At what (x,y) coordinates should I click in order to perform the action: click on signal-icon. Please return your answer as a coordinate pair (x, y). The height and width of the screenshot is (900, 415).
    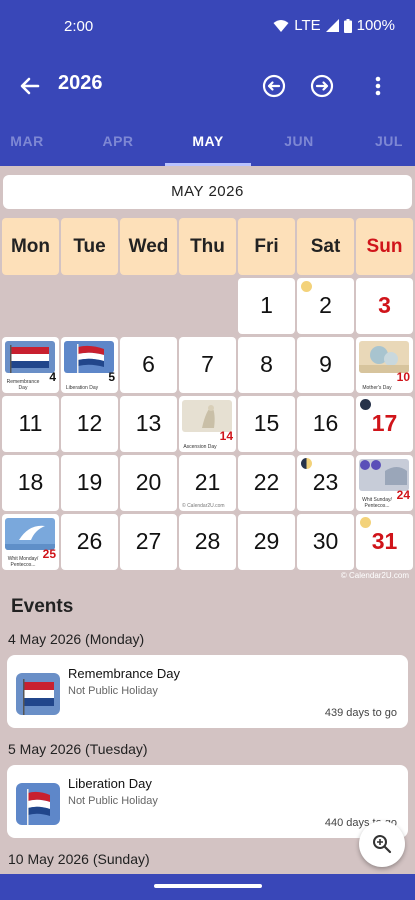
    Looking at the image, I should click on (332, 25).